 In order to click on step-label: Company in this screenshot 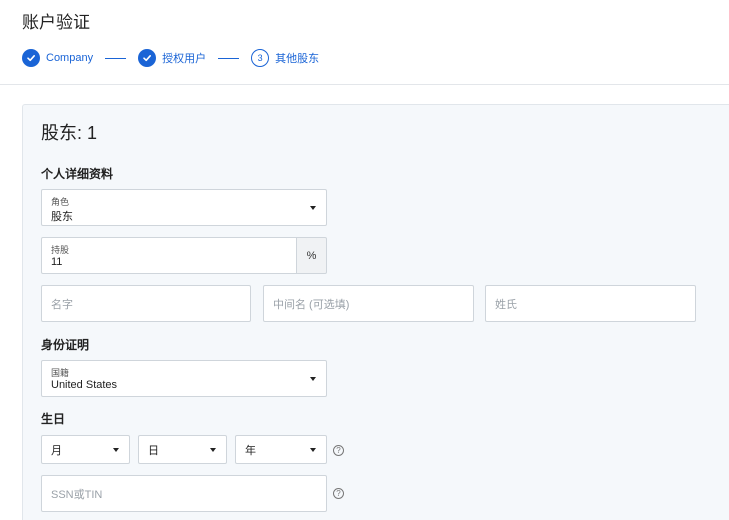, I will do `click(70, 58)`.